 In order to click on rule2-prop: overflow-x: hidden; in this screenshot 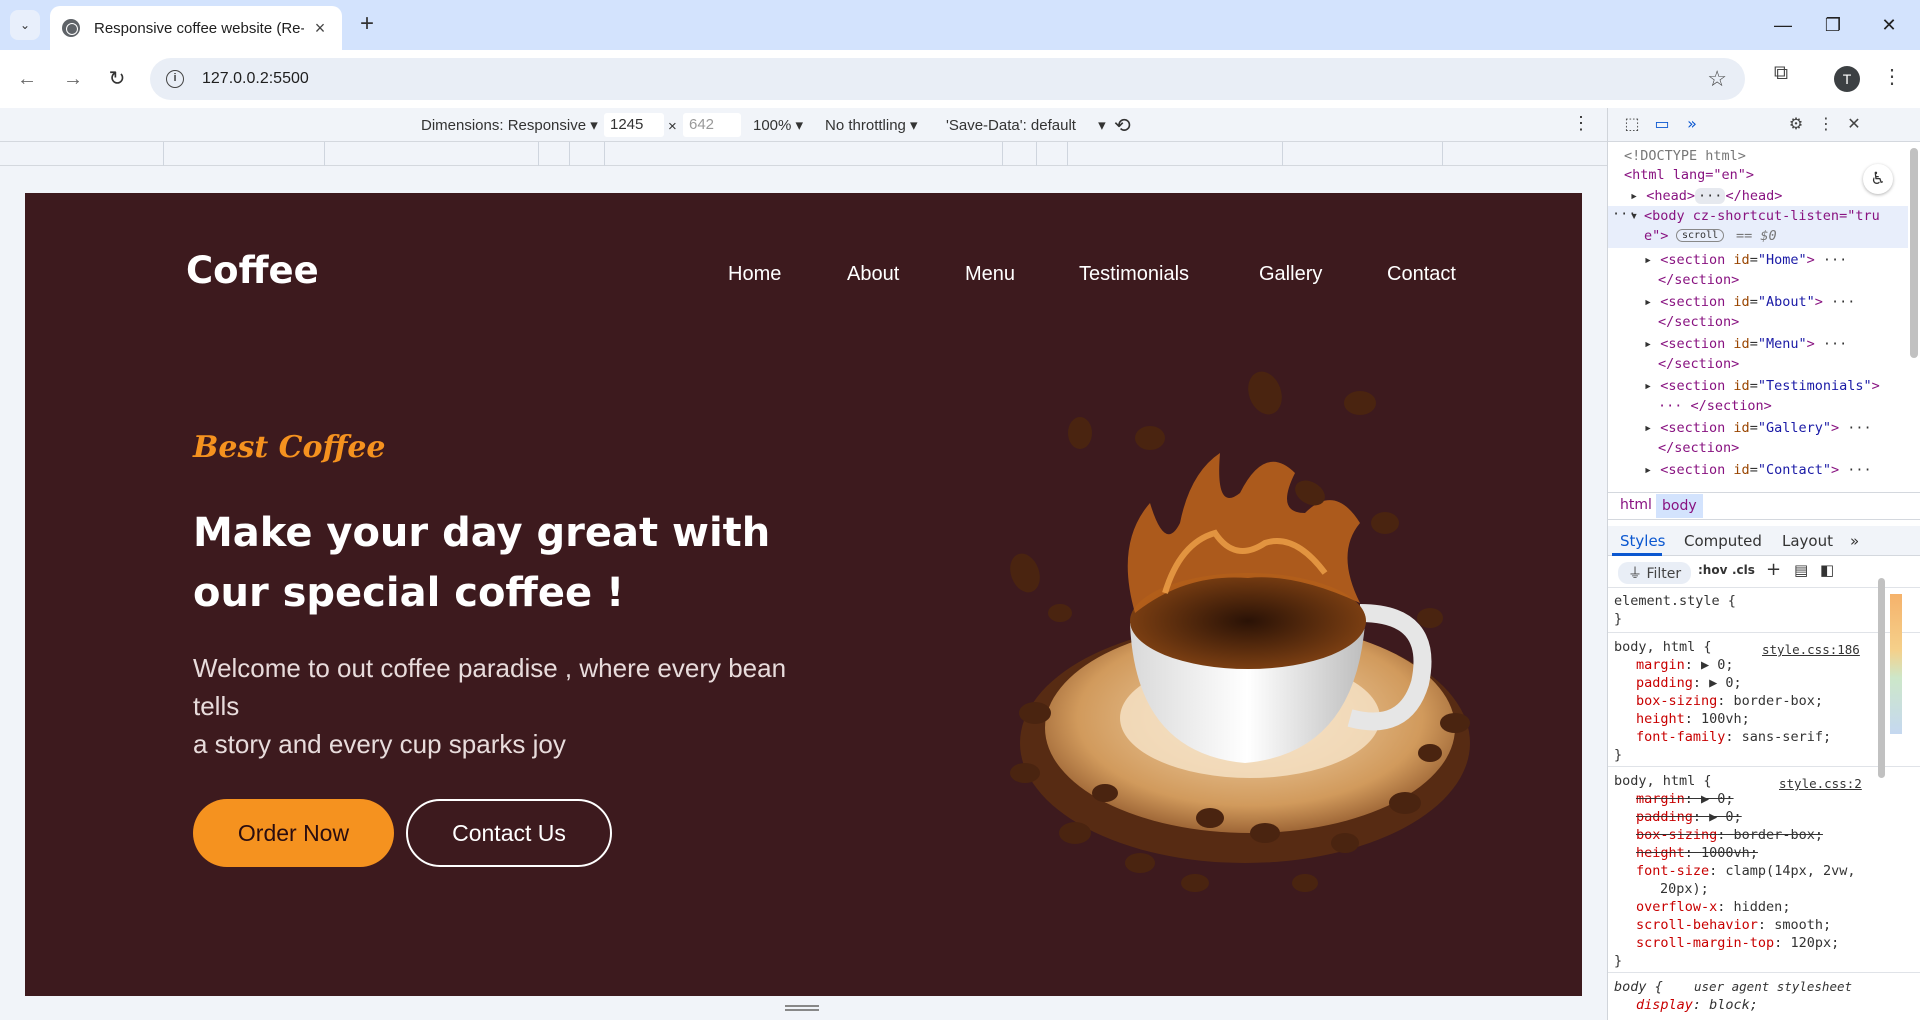, I will do `click(1713, 907)`.